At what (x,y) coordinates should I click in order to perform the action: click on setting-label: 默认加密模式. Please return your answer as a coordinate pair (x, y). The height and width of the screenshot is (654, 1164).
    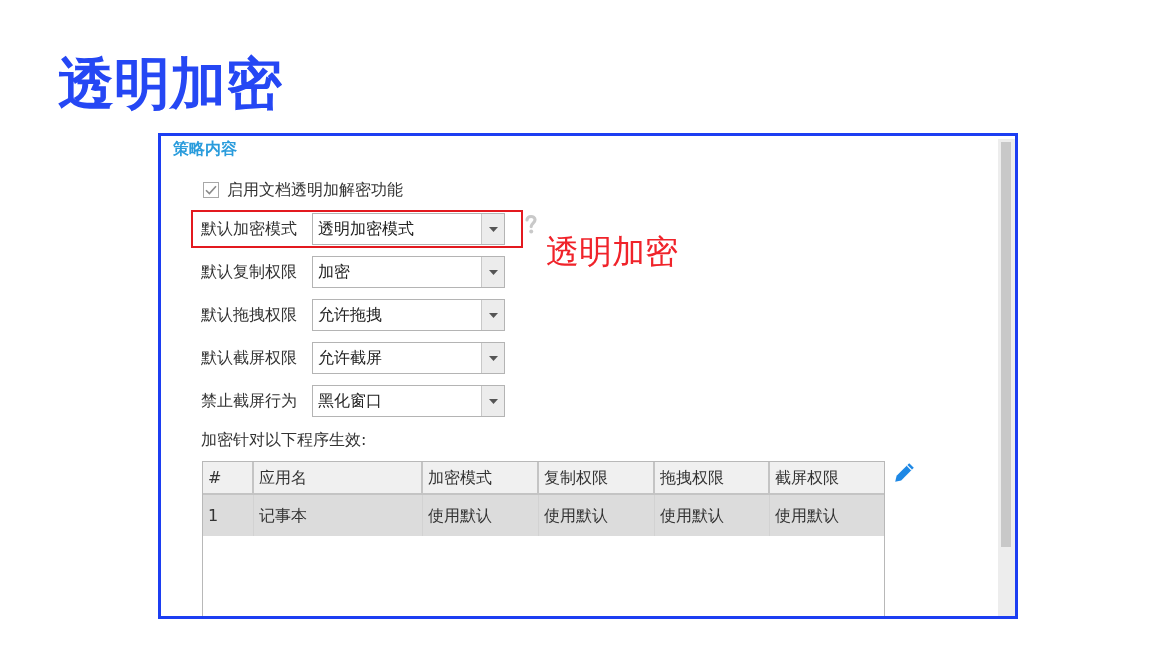
    Looking at the image, I should click on (249, 229).